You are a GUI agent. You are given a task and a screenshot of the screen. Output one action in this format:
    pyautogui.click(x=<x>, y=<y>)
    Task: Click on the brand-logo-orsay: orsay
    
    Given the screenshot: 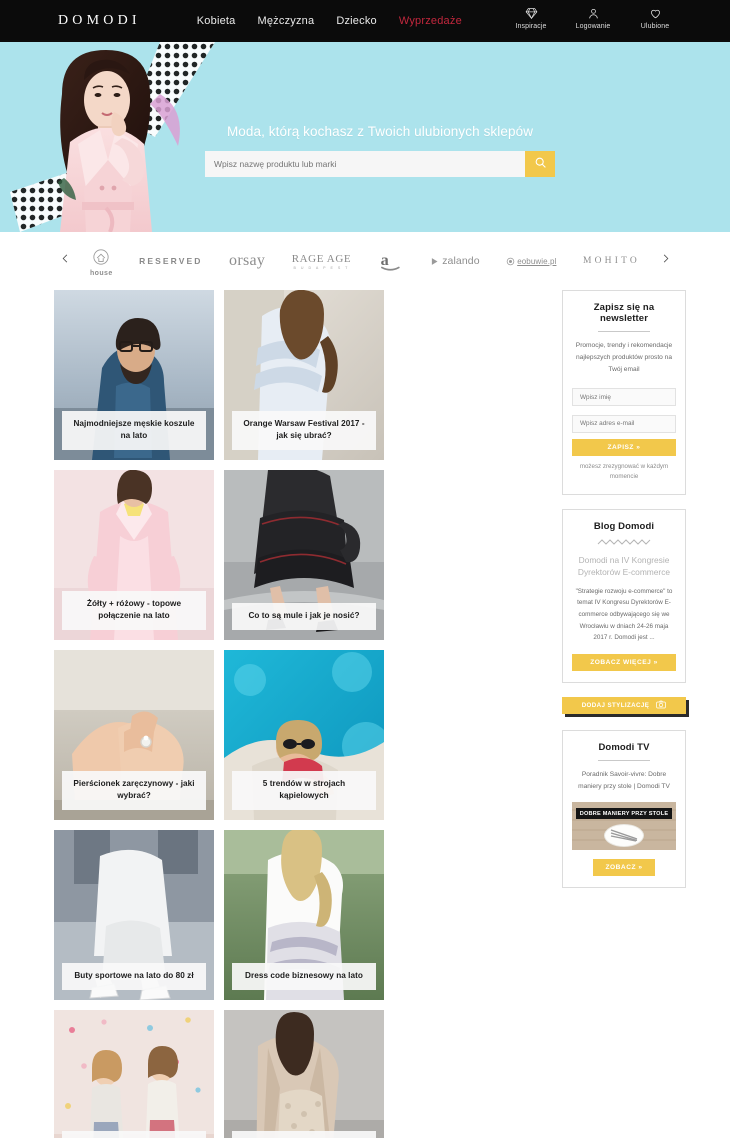 What is the action you would take?
    pyautogui.click(x=247, y=261)
    